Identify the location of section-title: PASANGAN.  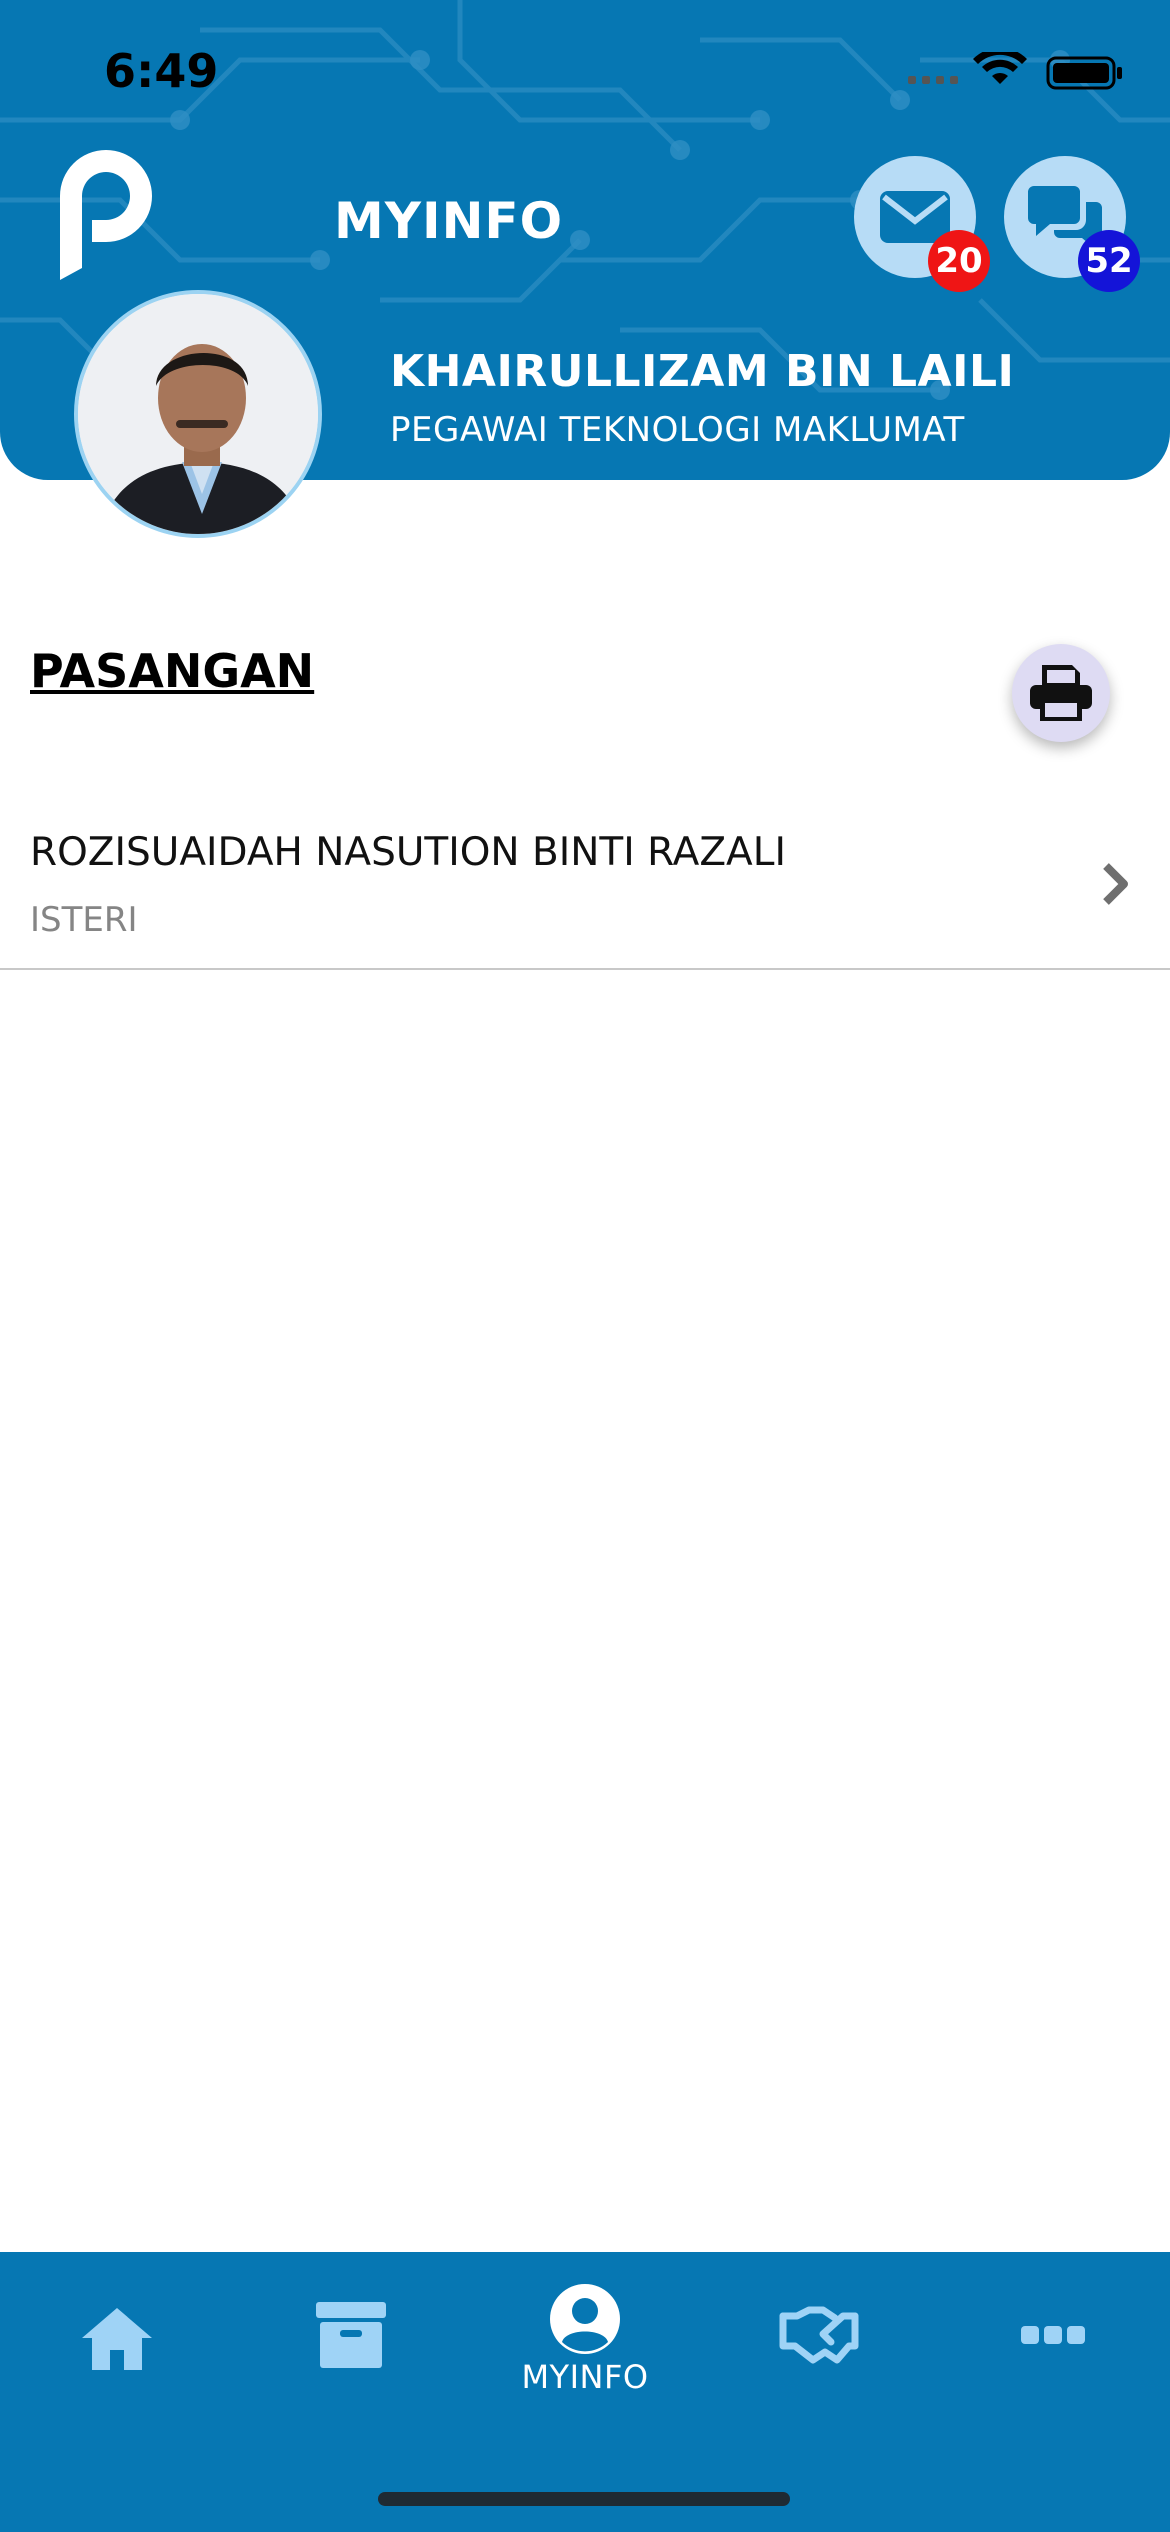
(172, 671).